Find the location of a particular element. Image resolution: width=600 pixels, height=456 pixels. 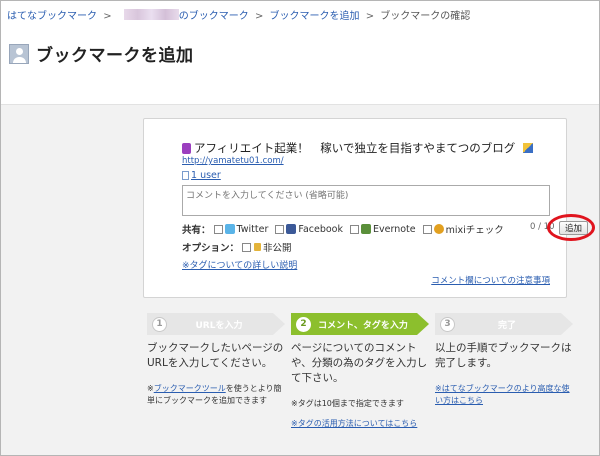

twitter-icon is located at coordinates (229, 229).